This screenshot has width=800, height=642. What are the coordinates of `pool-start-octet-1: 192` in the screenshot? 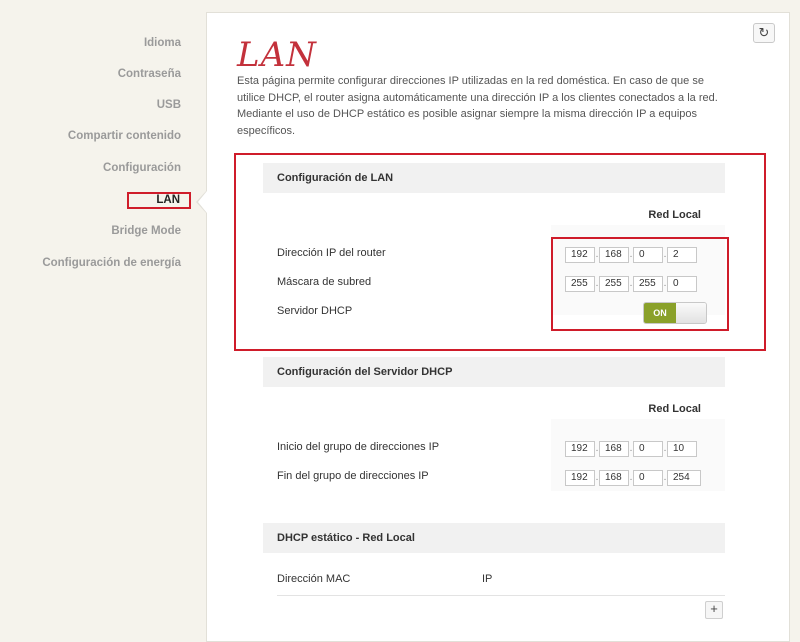 It's located at (580, 449).